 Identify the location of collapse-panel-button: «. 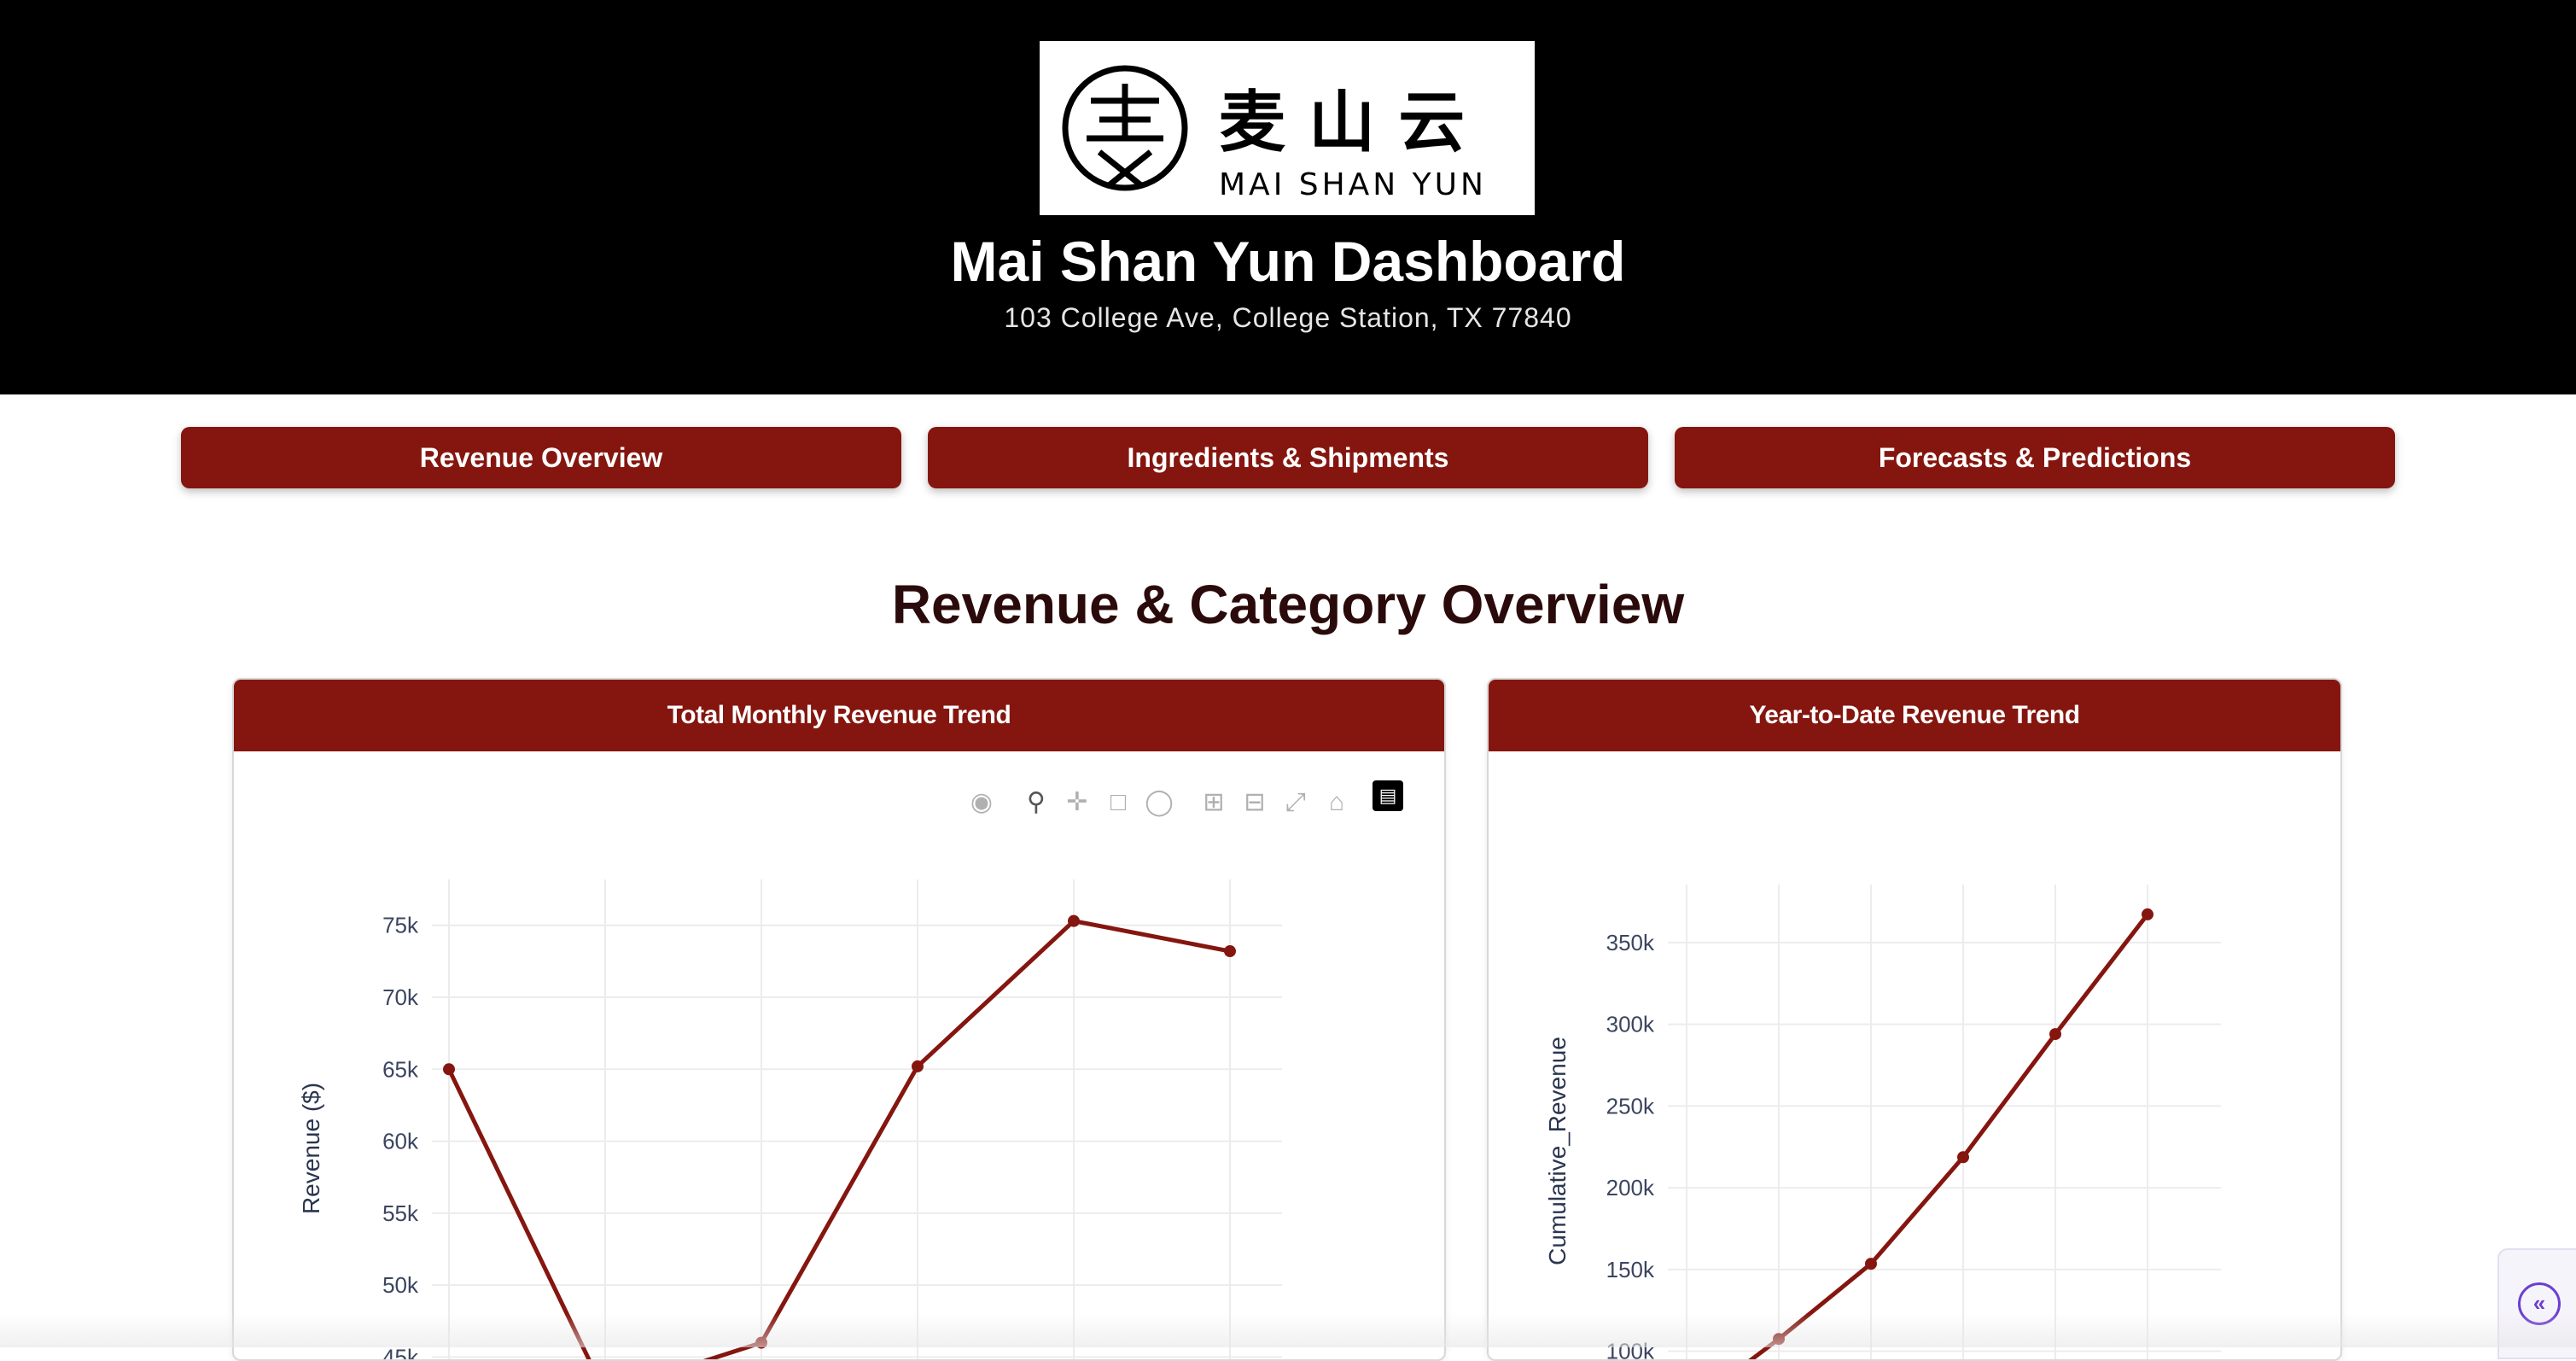
(2536, 1303).